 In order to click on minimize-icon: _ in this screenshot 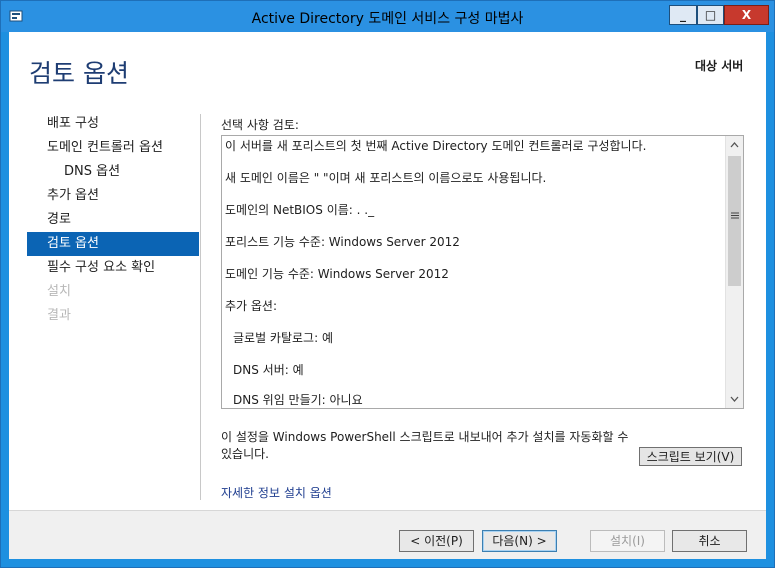, I will do `click(683, 15)`.